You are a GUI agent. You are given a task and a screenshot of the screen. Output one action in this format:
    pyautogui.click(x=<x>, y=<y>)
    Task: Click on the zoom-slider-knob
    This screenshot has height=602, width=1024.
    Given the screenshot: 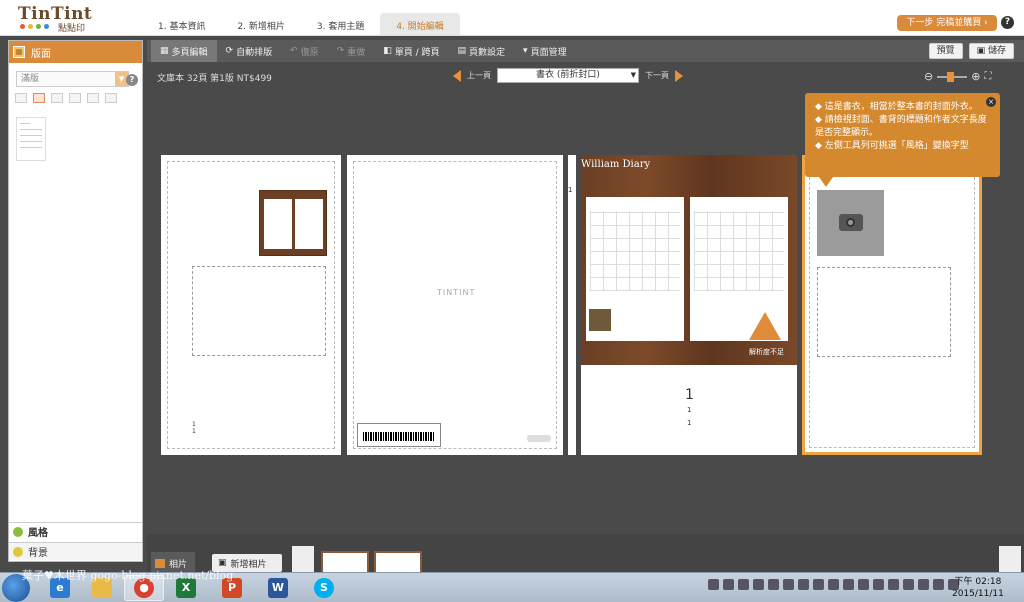 What is the action you would take?
    pyautogui.click(x=951, y=76)
    